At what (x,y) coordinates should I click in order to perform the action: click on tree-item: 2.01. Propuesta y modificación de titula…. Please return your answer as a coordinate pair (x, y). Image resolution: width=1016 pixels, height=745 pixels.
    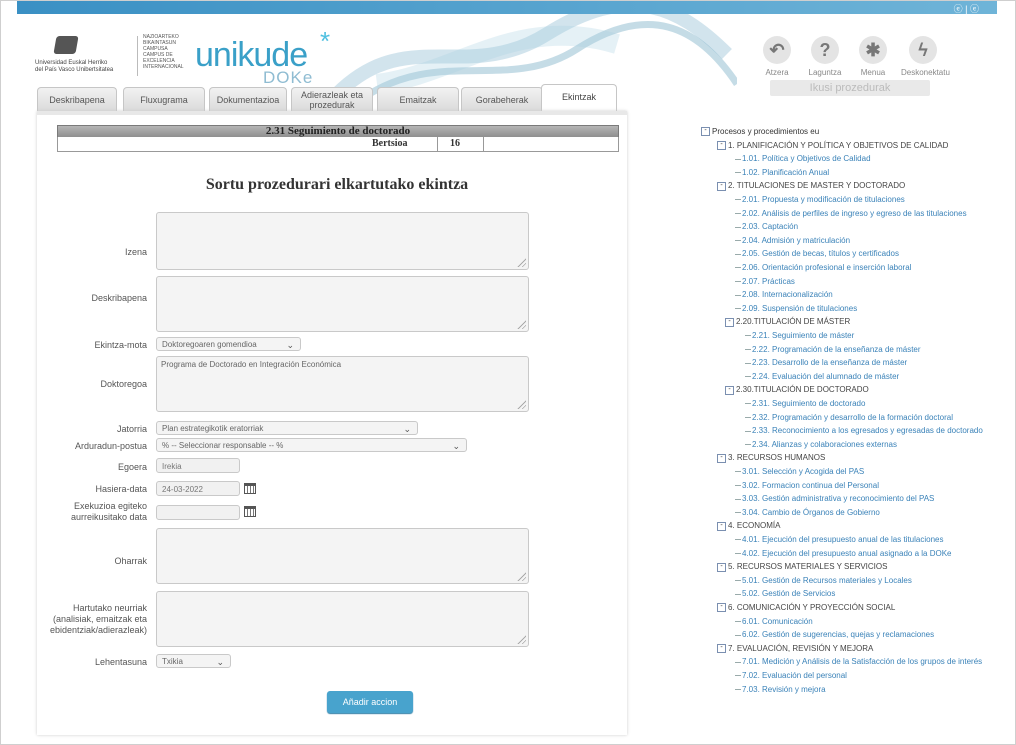
    Looking at the image, I should click on (820, 199).